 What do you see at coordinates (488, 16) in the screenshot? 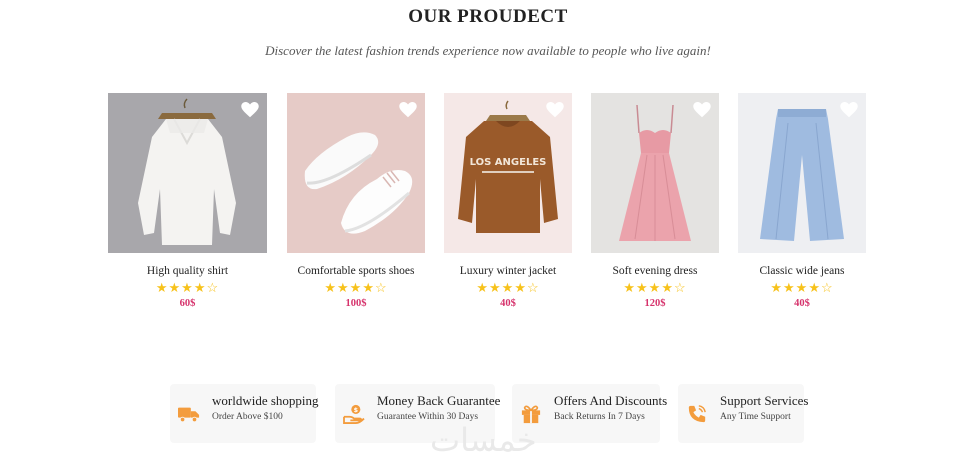
I see `section-title: OUR PROUDECT` at bounding box center [488, 16].